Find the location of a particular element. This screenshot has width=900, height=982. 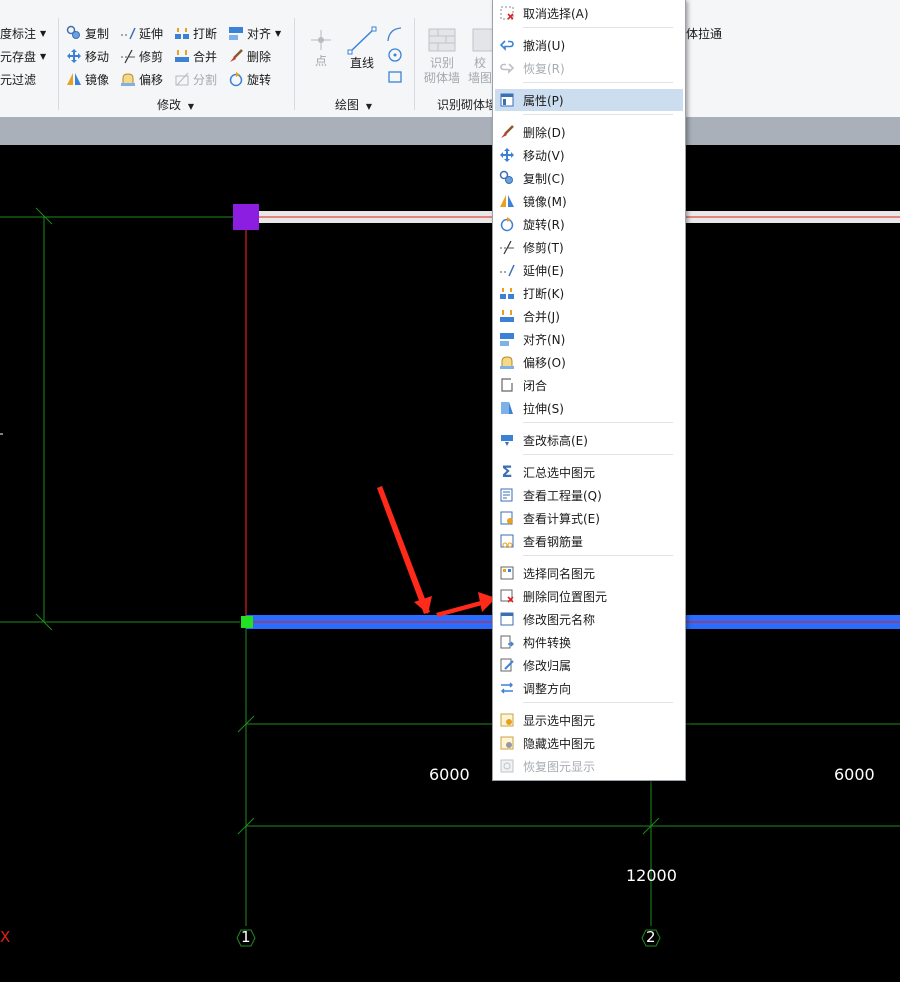

split-label: 分割 is located at coordinates (205, 79).